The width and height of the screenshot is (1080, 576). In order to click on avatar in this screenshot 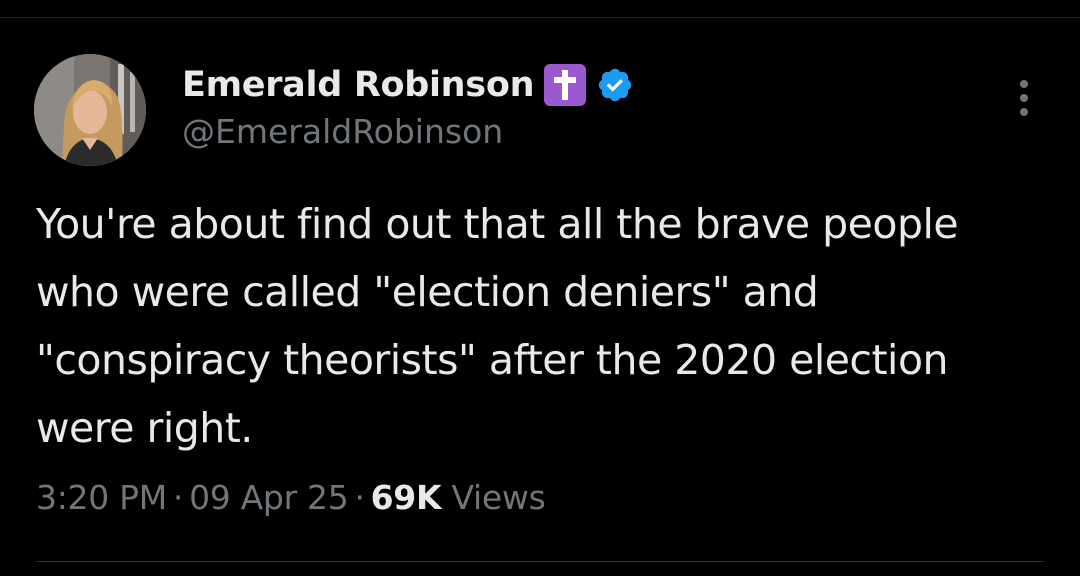, I will do `click(90, 110)`.